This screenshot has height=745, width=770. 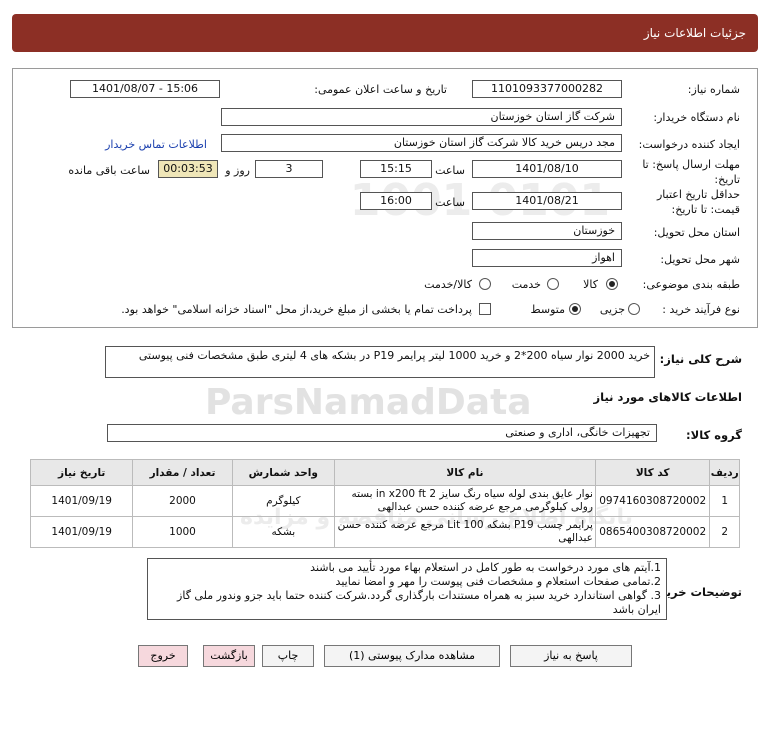 What do you see at coordinates (652, 501) in the screenshot?
I see `cell-code: 0974160308720002` at bounding box center [652, 501].